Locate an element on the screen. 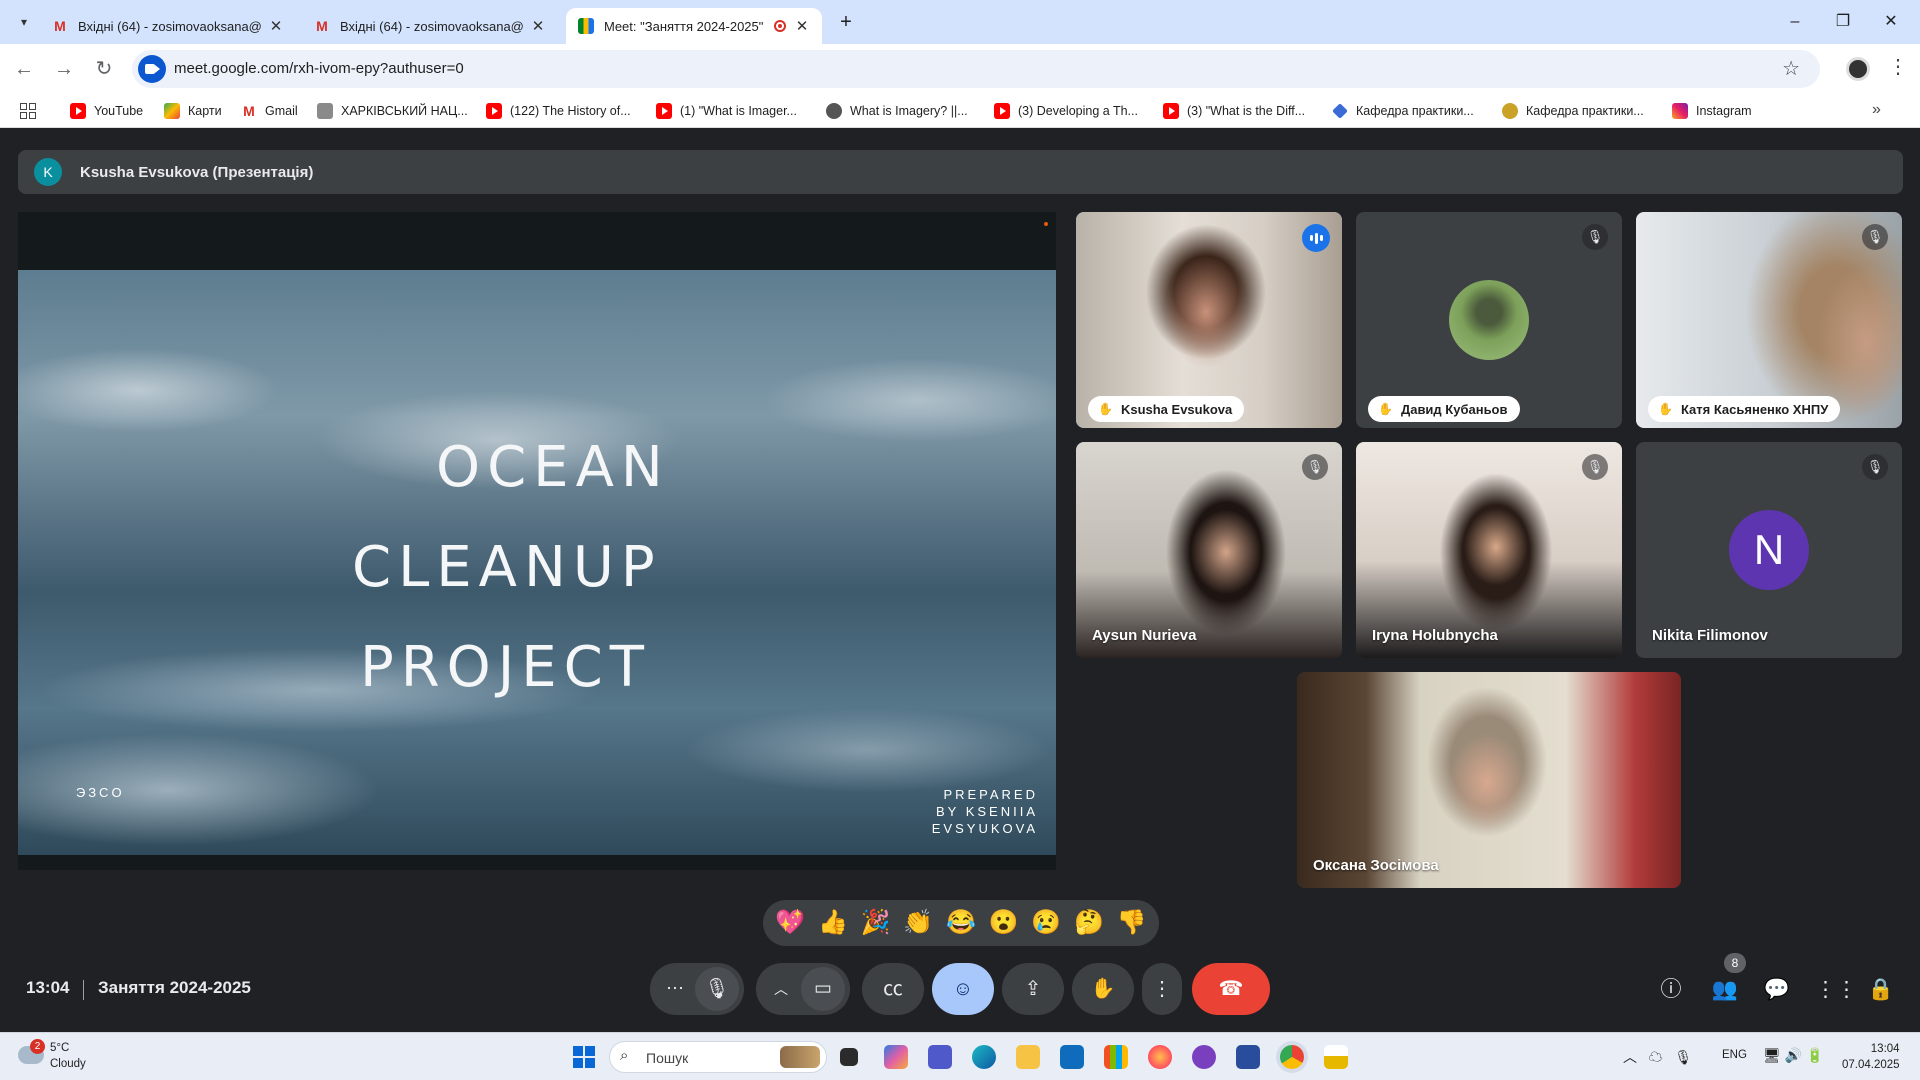 The height and width of the screenshot is (1080, 1920). search-highlight-icon is located at coordinates (800, 1057).